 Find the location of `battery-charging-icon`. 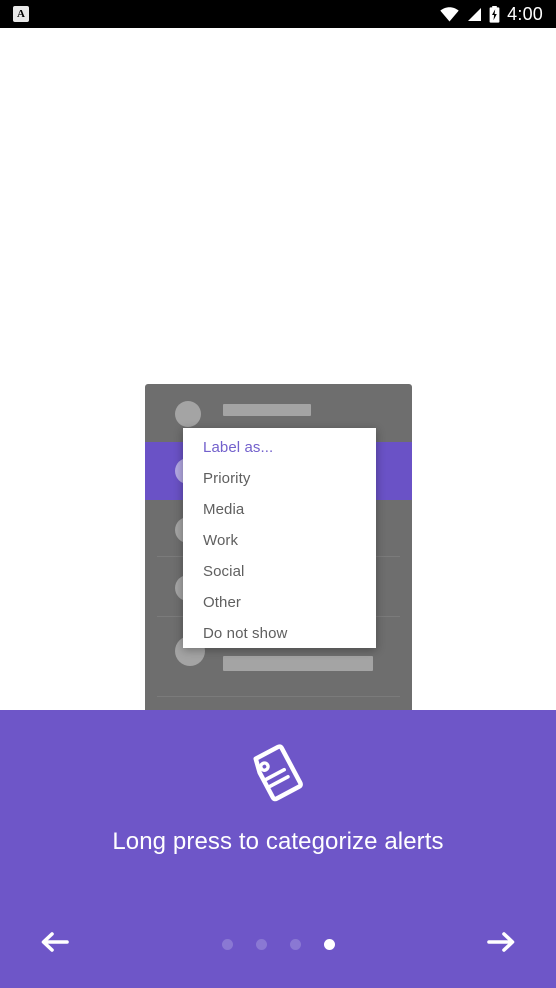

battery-charging-icon is located at coordinates (494, 14).